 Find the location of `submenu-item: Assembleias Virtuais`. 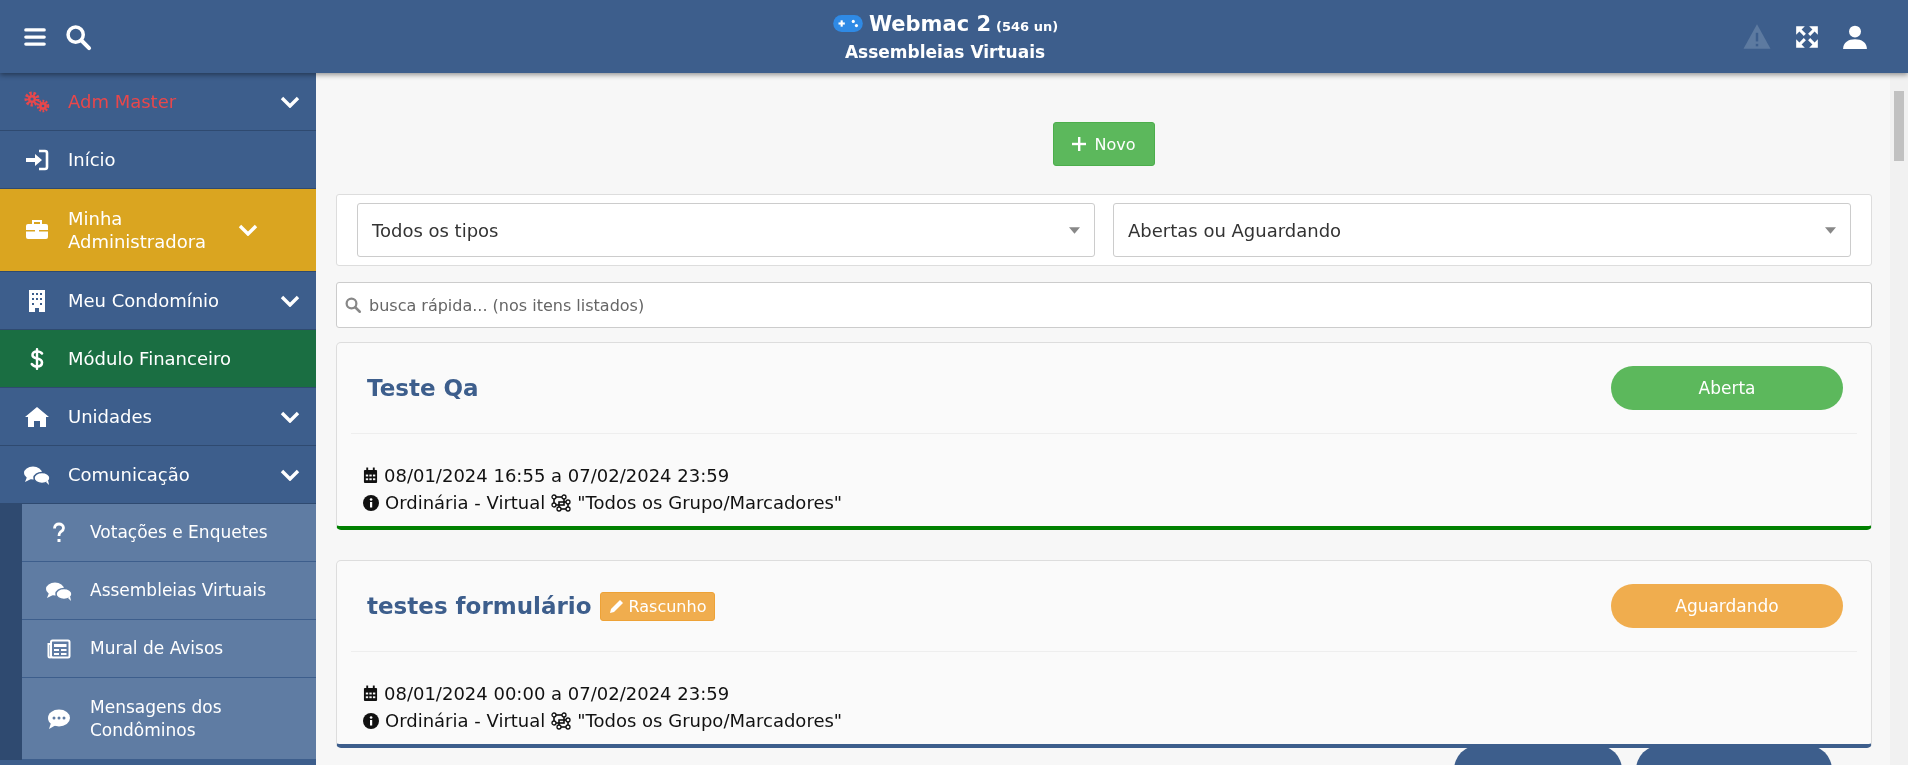

submenu-item: Assembleias Virtuais is located at coordinates (169, 591).